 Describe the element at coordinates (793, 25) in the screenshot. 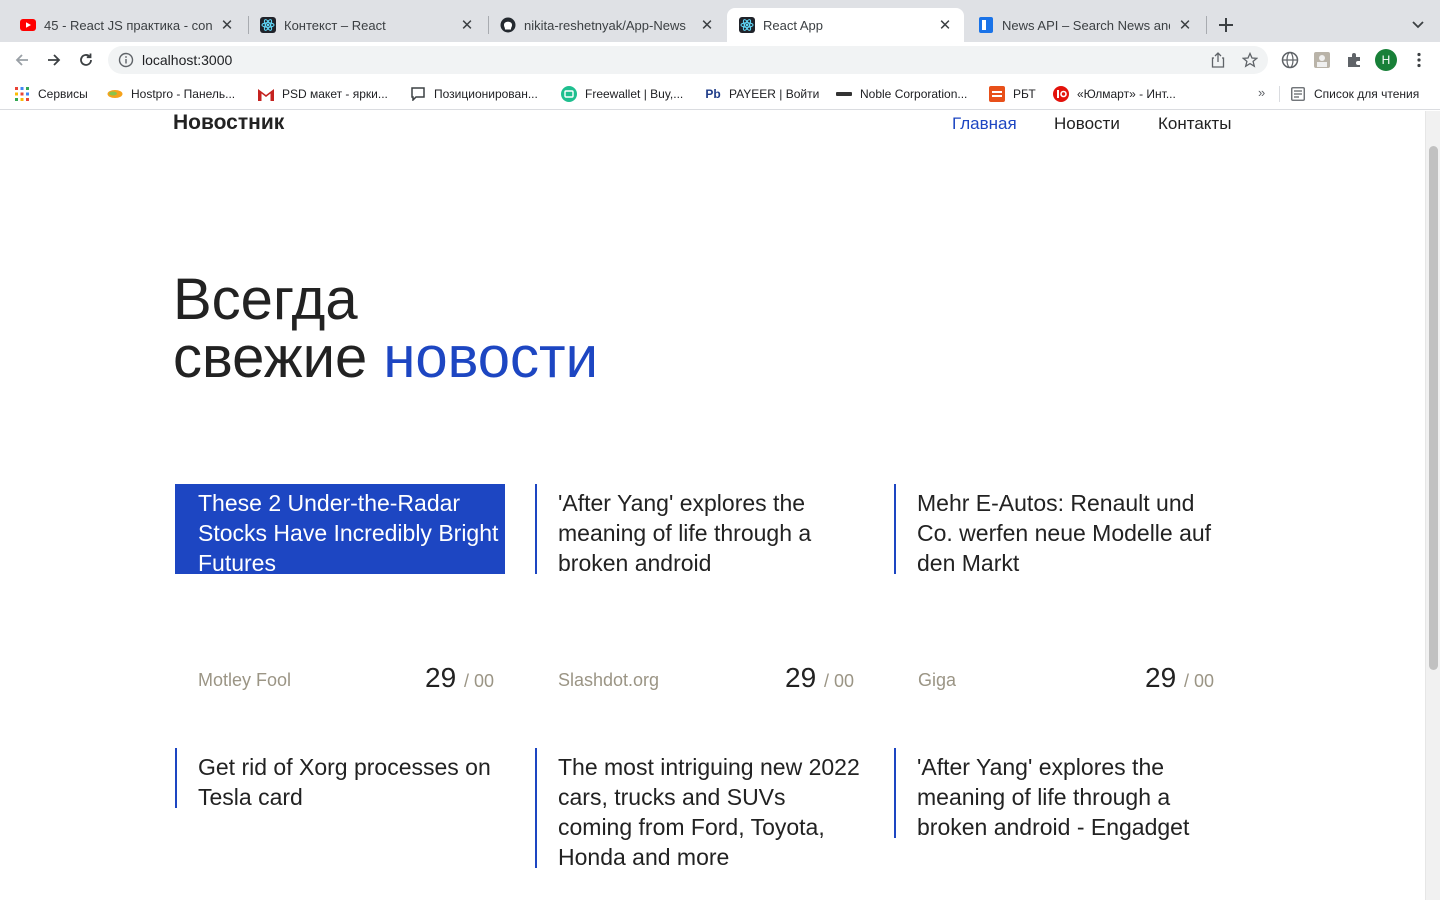

I see `tab-title: React App` at that location.